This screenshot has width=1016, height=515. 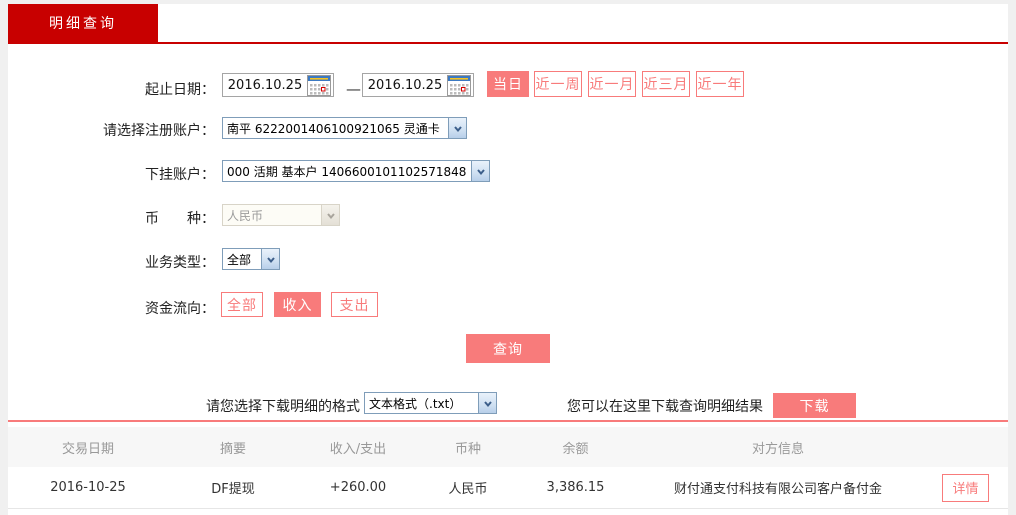 I want to click on sub-account-select: 000 活期 基本户 1406600101102571848, so click(x=356, y=171).